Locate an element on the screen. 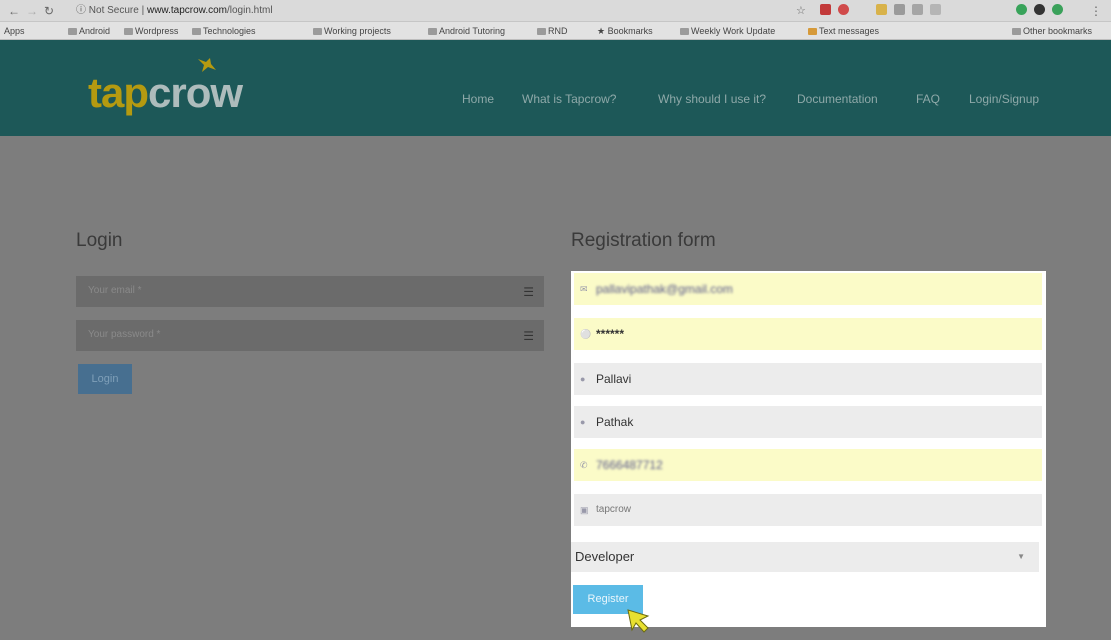  bookmark-item: ★ Bookmarks is located at coordinates (625, 31).